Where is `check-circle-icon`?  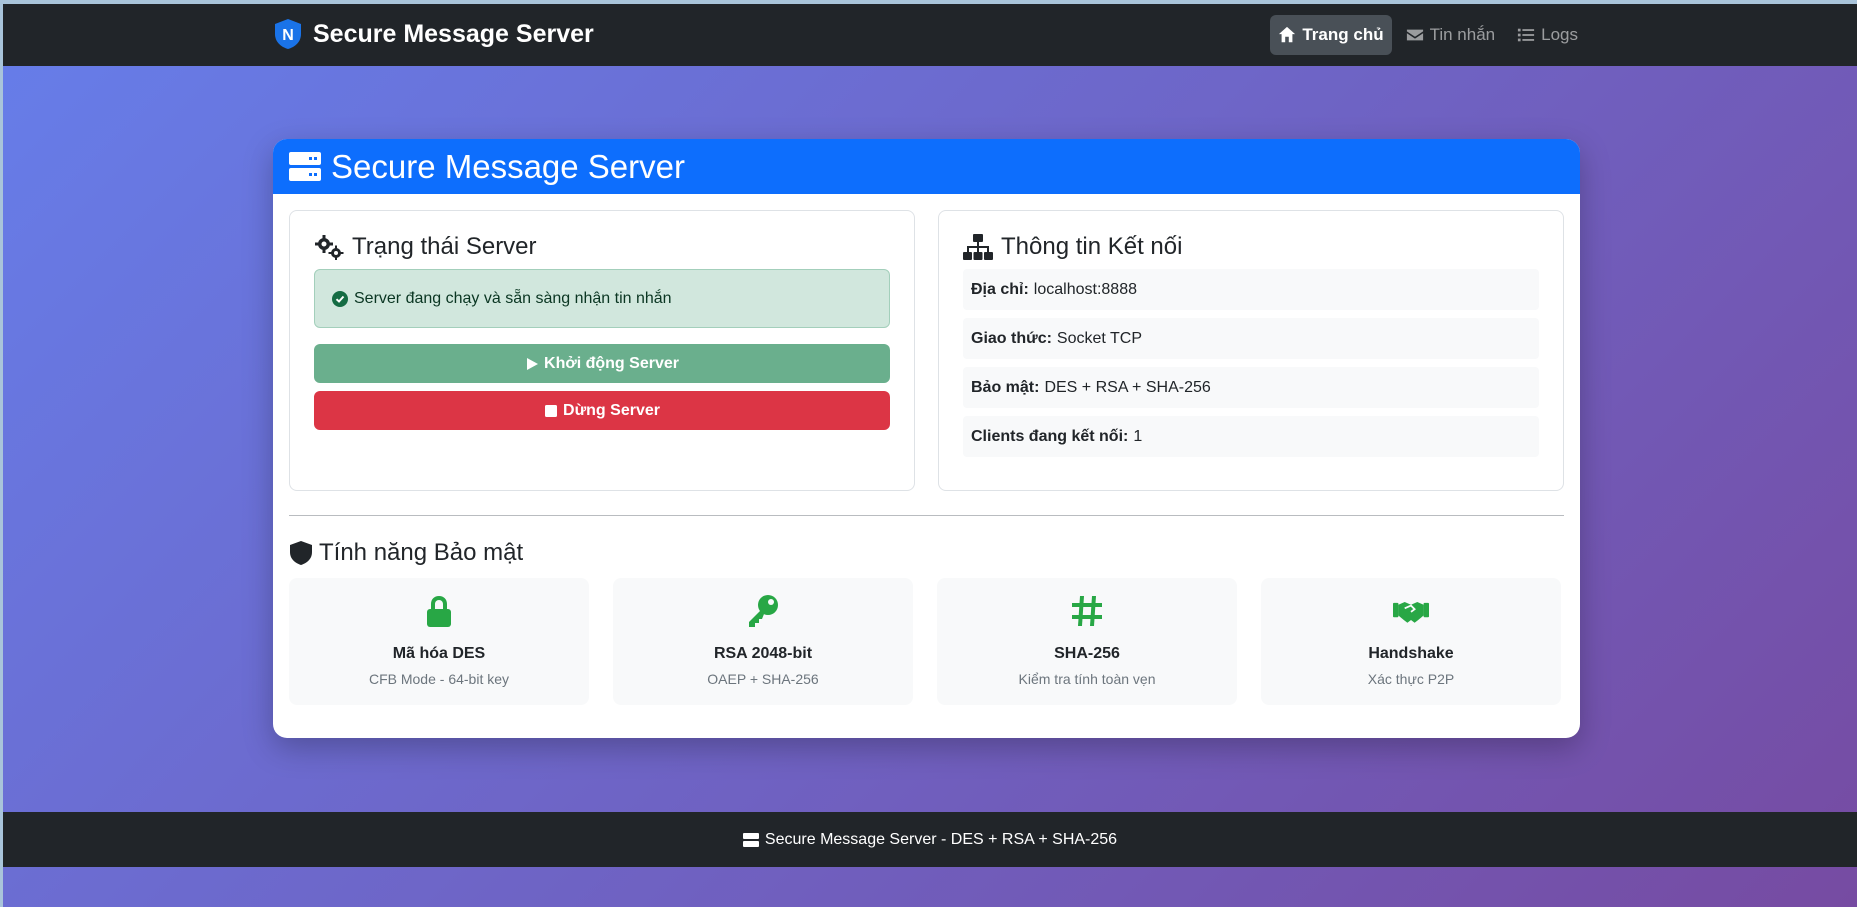 check-circle-icon is located at coordinates (340, 298).